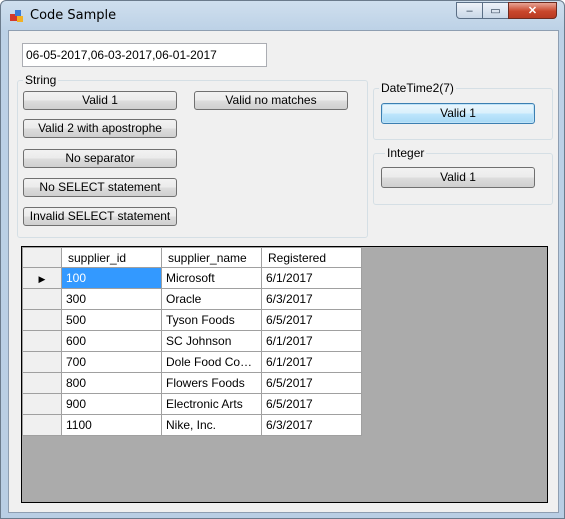 This screenshot has width=565, height=519. What do you see at coordinates (211, 320) in the screenshot?
I see `cell-supplier-name: Tyson Foods` at bounding box center [211, 320].